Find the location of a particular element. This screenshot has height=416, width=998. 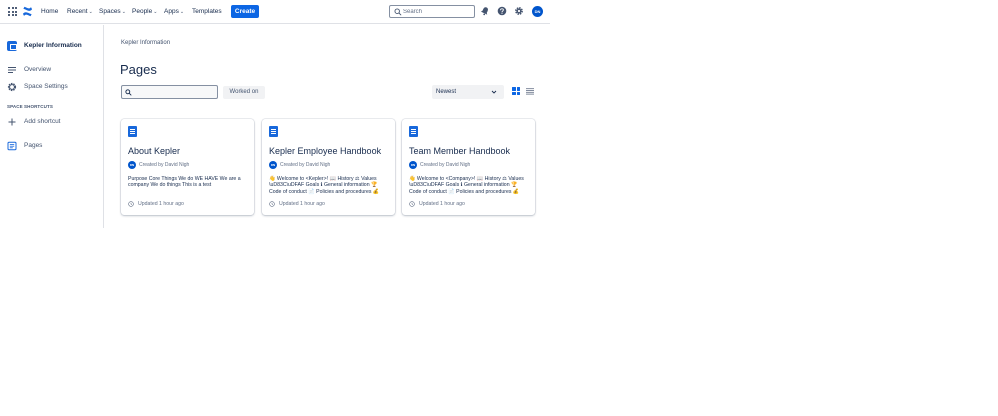

sidebar-item-space-settings: Space Settings is located at coordinates (53, 87).